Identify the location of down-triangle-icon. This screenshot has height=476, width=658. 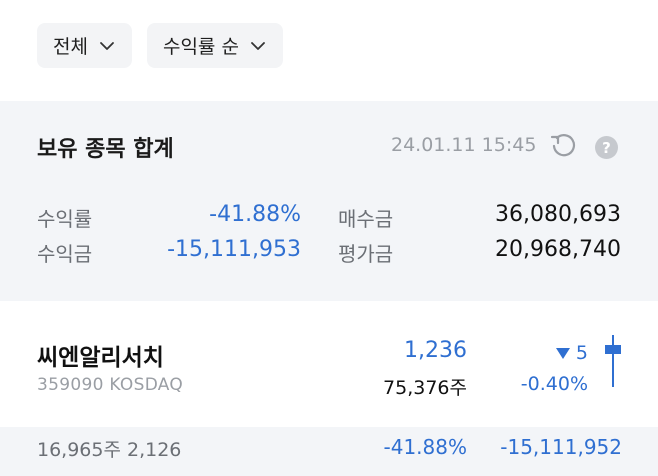
(562, 353).